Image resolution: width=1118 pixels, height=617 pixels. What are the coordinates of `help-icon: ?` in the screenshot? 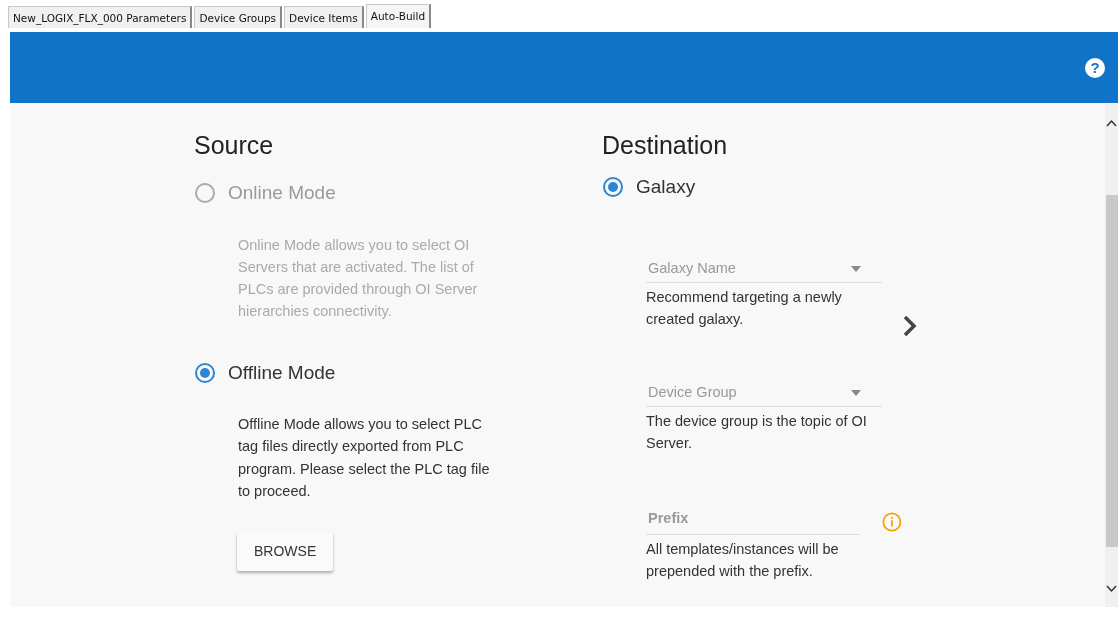 It's located at (1095, 67).